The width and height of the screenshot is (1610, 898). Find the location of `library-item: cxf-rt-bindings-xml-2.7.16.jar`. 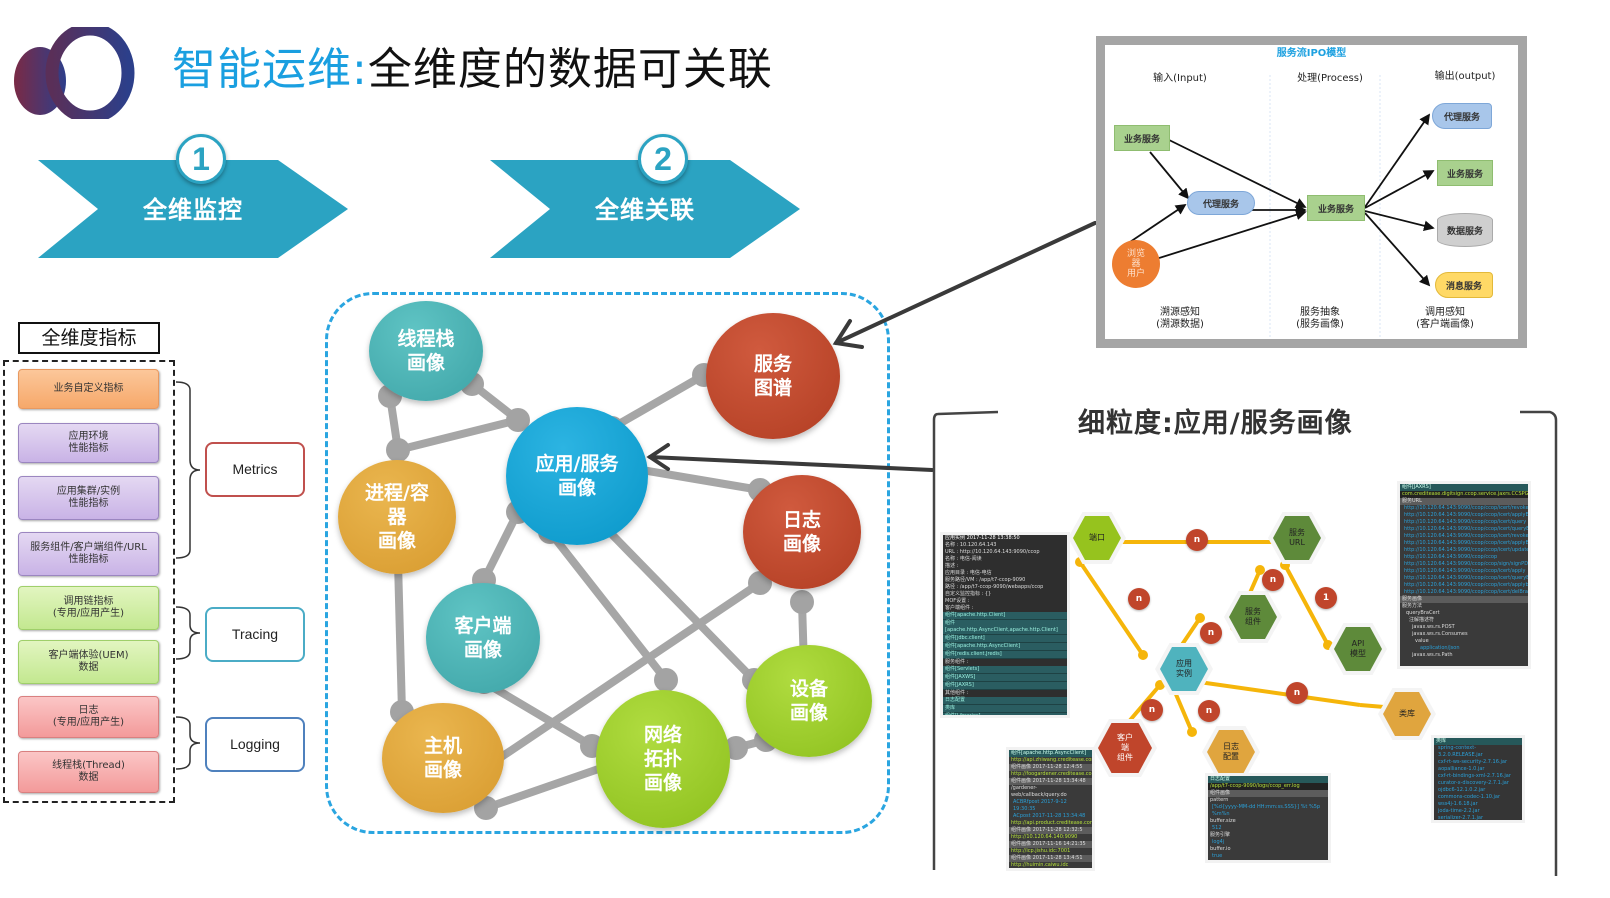

library-item: cxf-rt-bindings-xml-2.7.16.jar is located at coordinates (1474, 776).